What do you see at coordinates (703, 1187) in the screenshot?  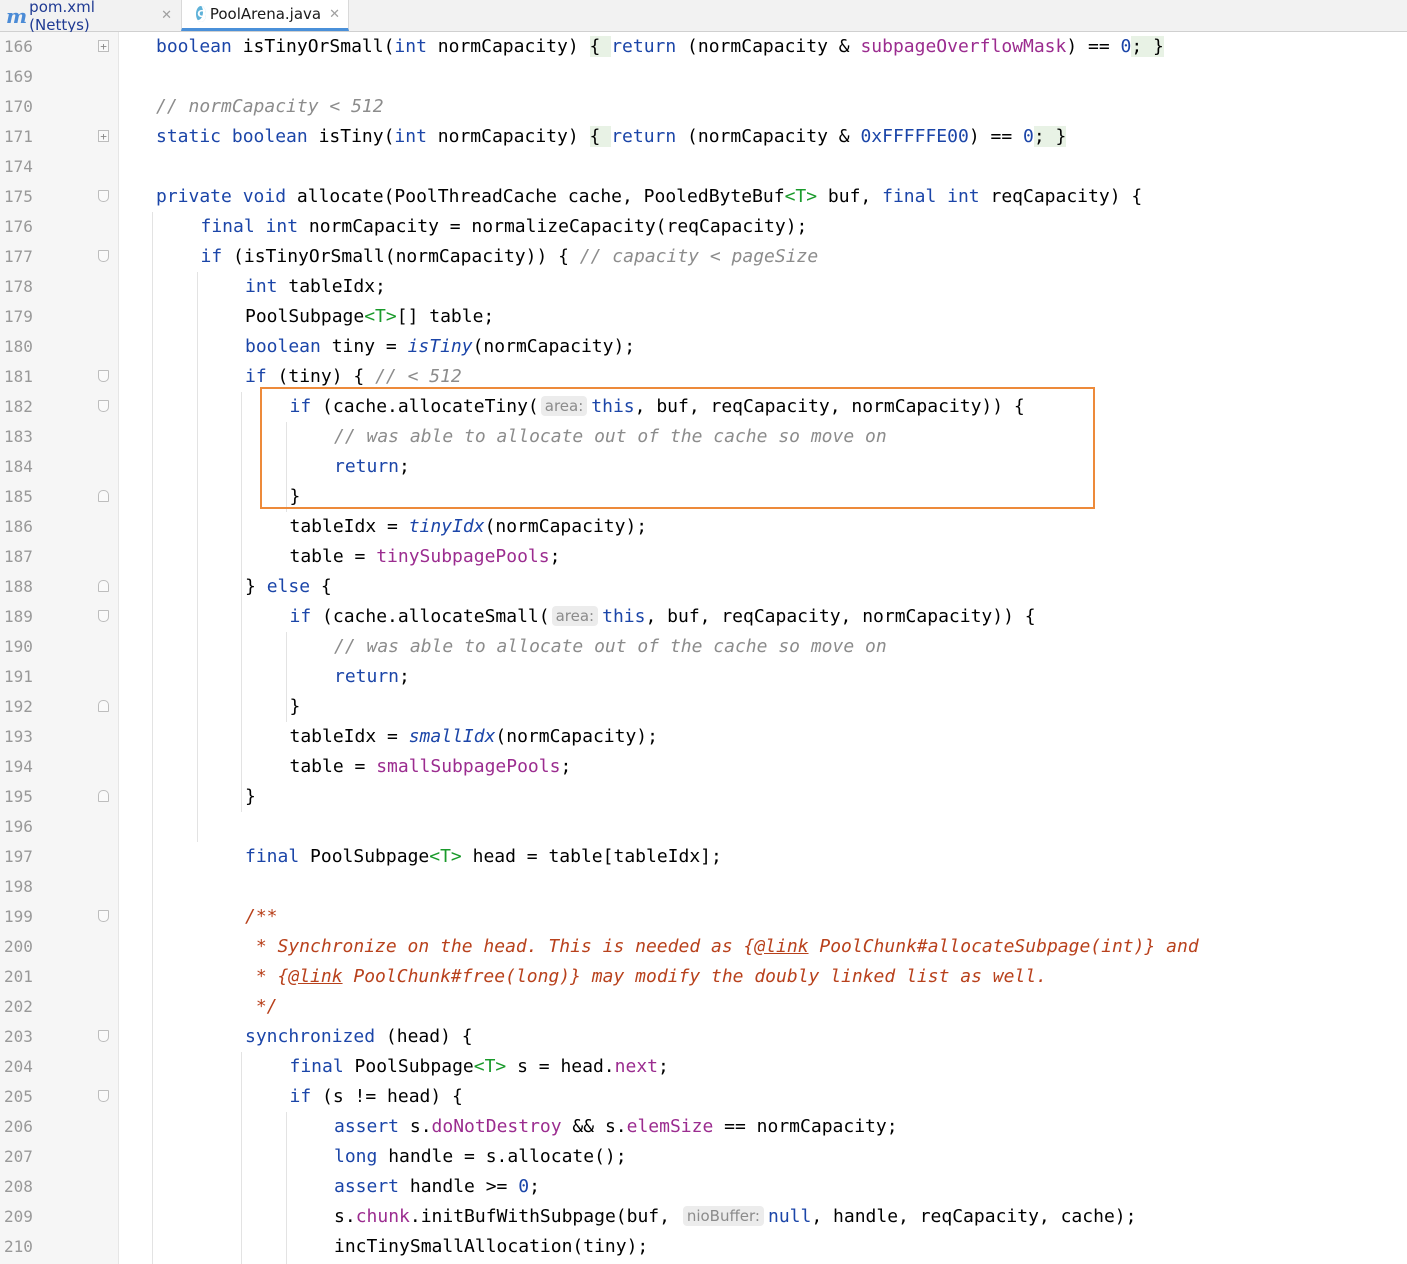 I see `code-line: 208 assert handle >= 0;` at bounding box center [703, 1187].